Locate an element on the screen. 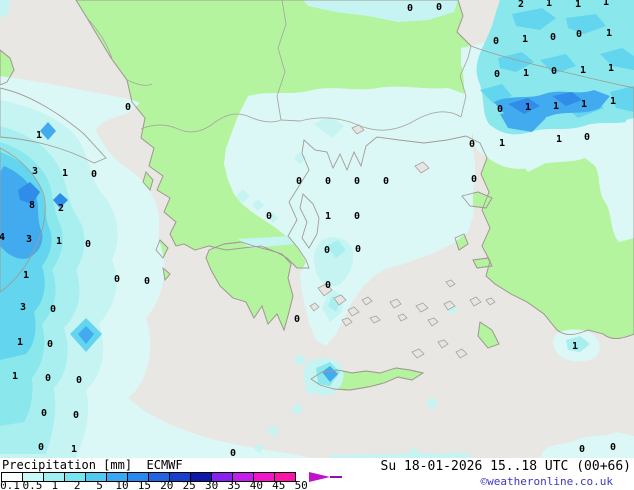  colorbar-tick-label: 0.5 is located at coordinates (32, 484).